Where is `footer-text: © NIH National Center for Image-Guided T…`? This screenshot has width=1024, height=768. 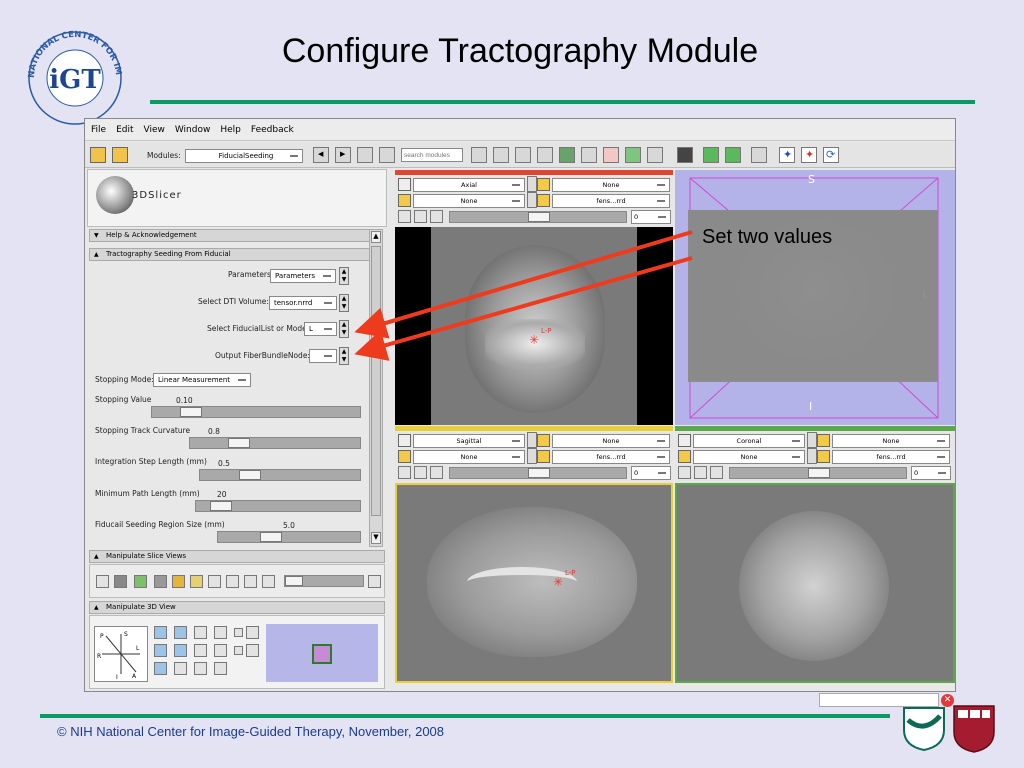
footer-text: © NIH National Center for Image-Guided T… is located at coordinates (251, 731).